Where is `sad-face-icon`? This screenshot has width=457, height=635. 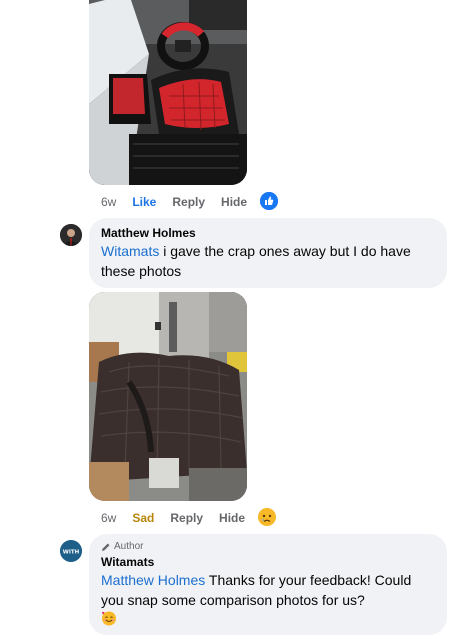
sad-face-icon is located at coordinates (267, 517).